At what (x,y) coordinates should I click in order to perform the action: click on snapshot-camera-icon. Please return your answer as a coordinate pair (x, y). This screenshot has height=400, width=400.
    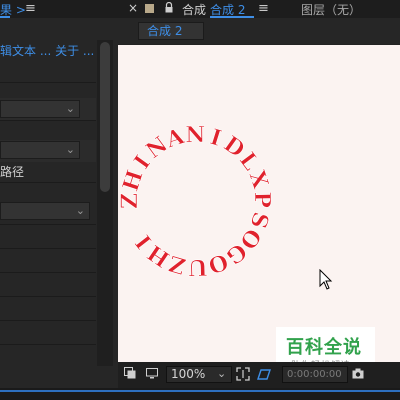
    Looking at the image, I should click on (358, 373).